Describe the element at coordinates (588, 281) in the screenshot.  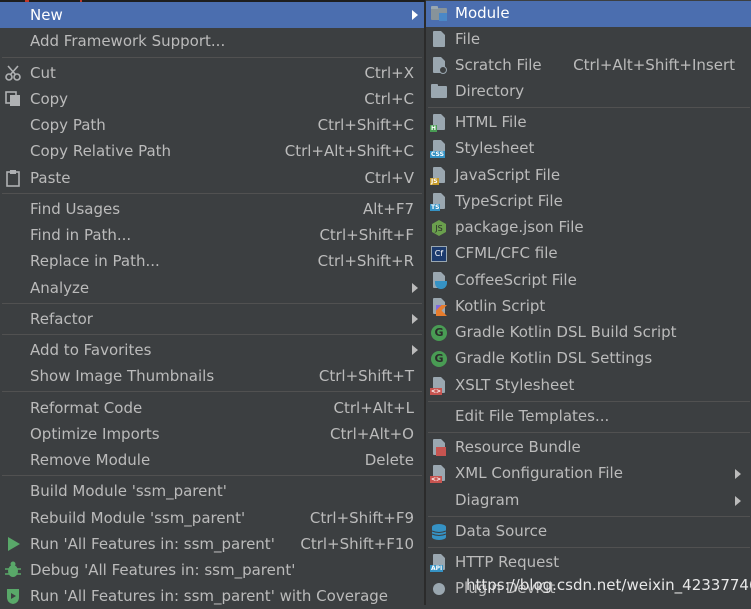
I see `submenu-item-coffeescript-file: CoffeeScript File` at that location.